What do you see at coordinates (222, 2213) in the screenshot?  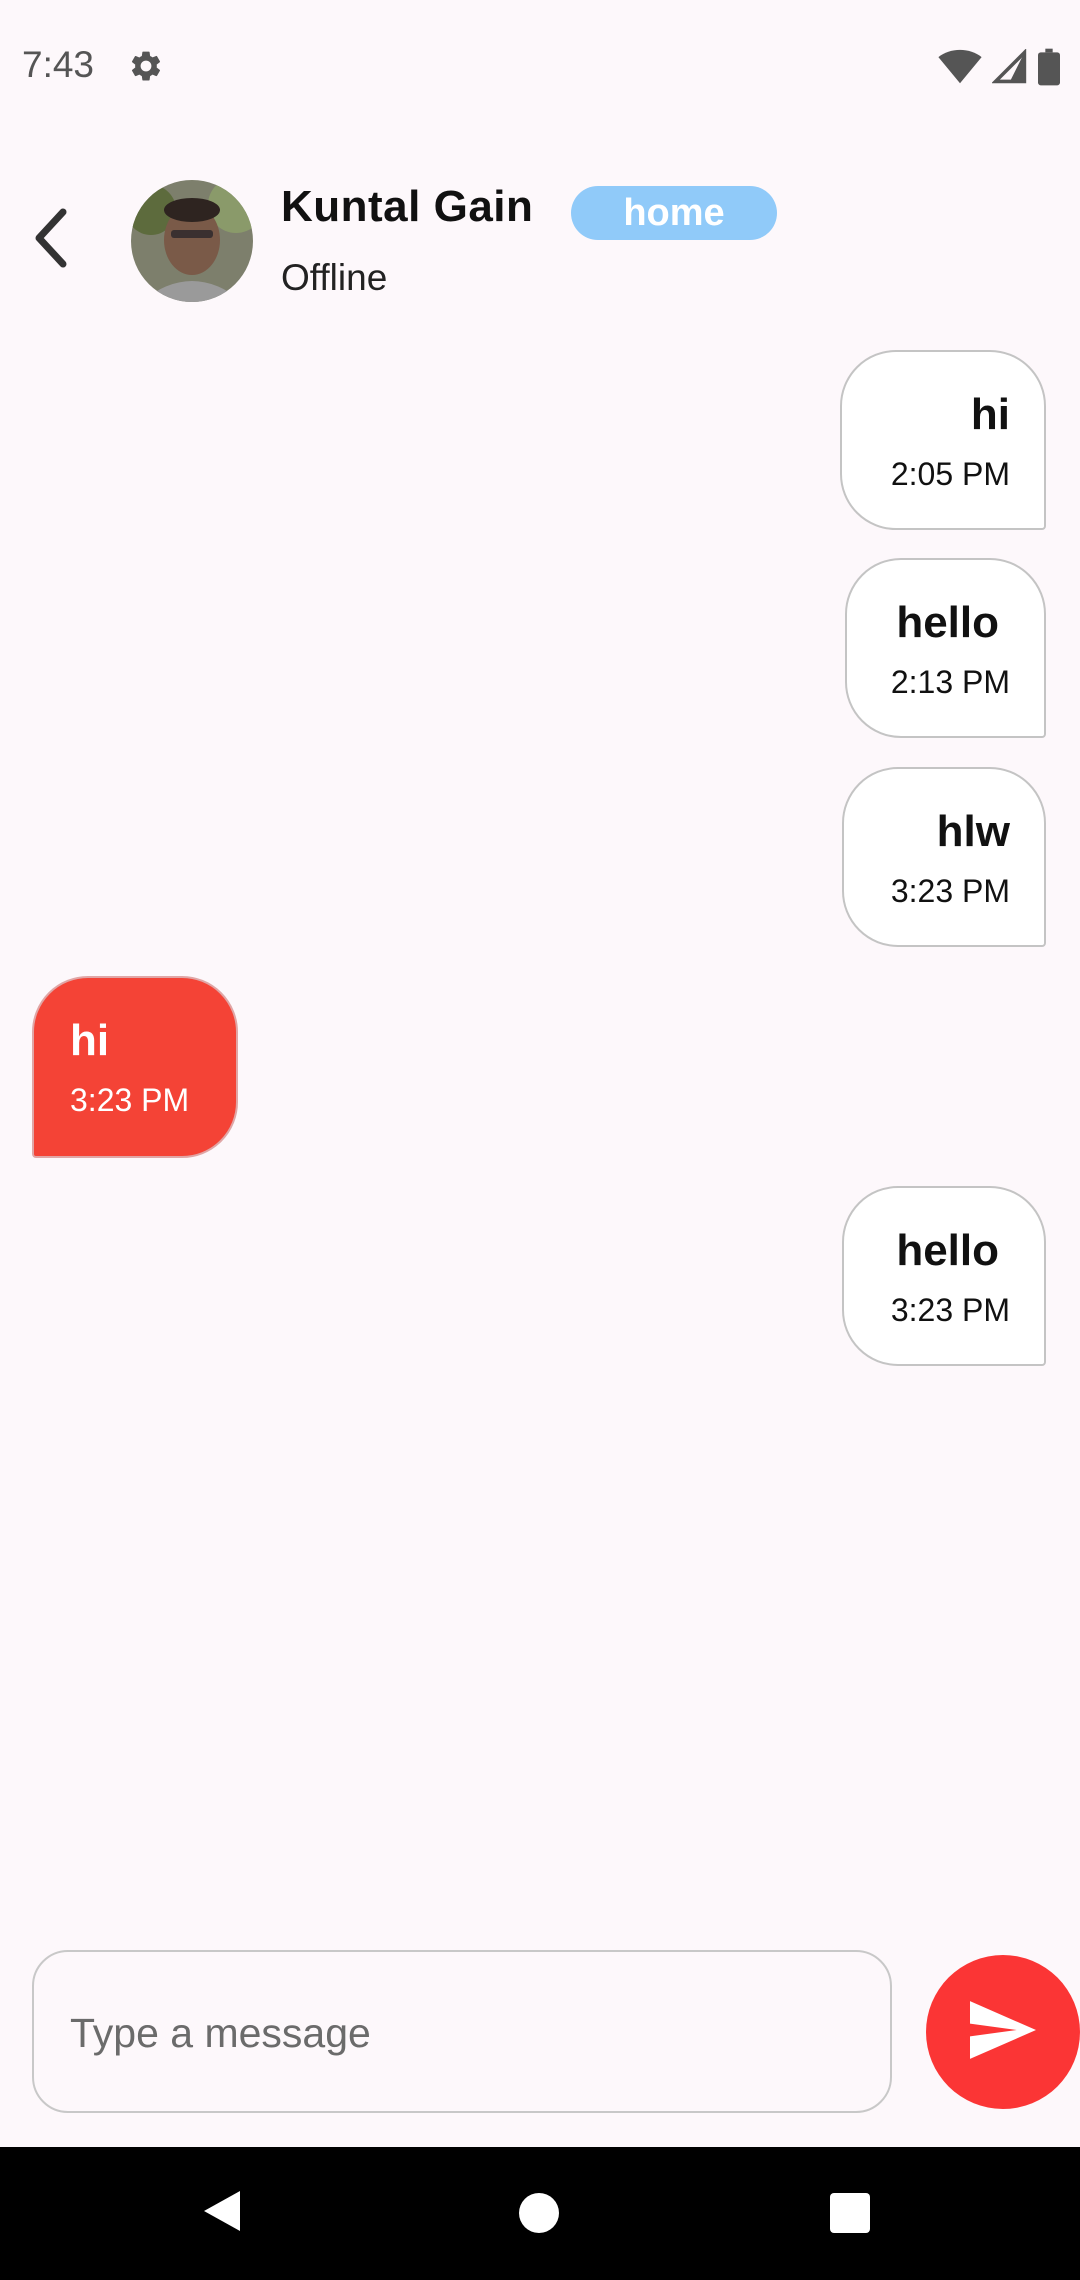 I see `nav-back-icon` at bounding box center [222, 2213].